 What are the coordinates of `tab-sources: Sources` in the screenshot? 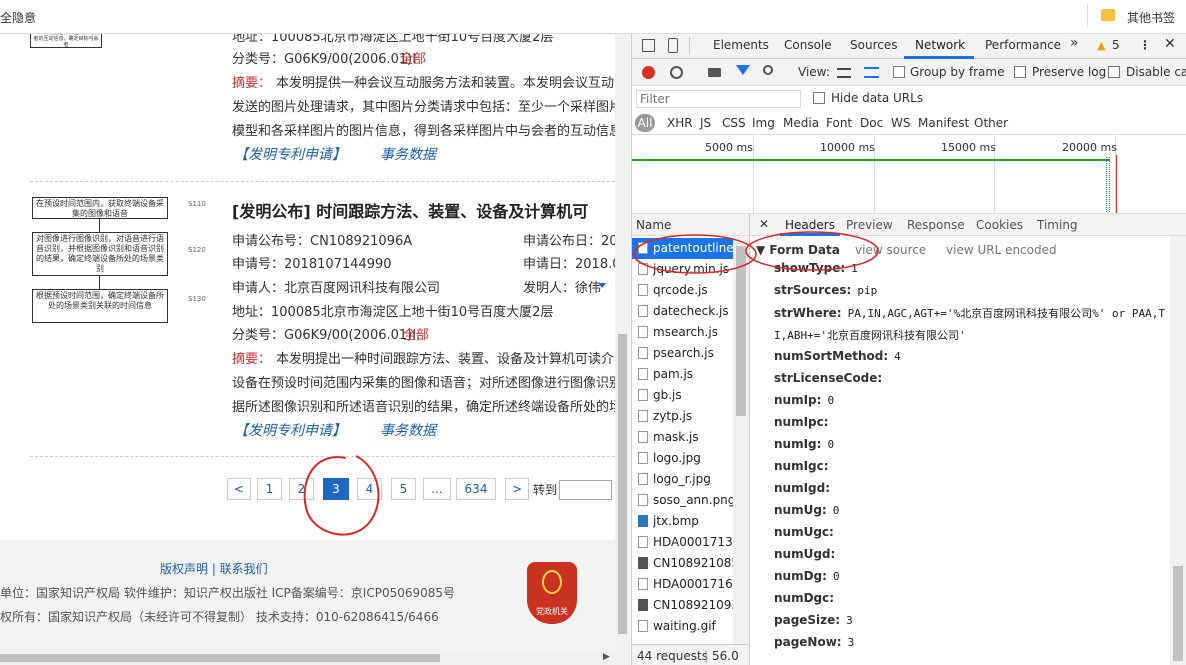 It's located at (873, 45).